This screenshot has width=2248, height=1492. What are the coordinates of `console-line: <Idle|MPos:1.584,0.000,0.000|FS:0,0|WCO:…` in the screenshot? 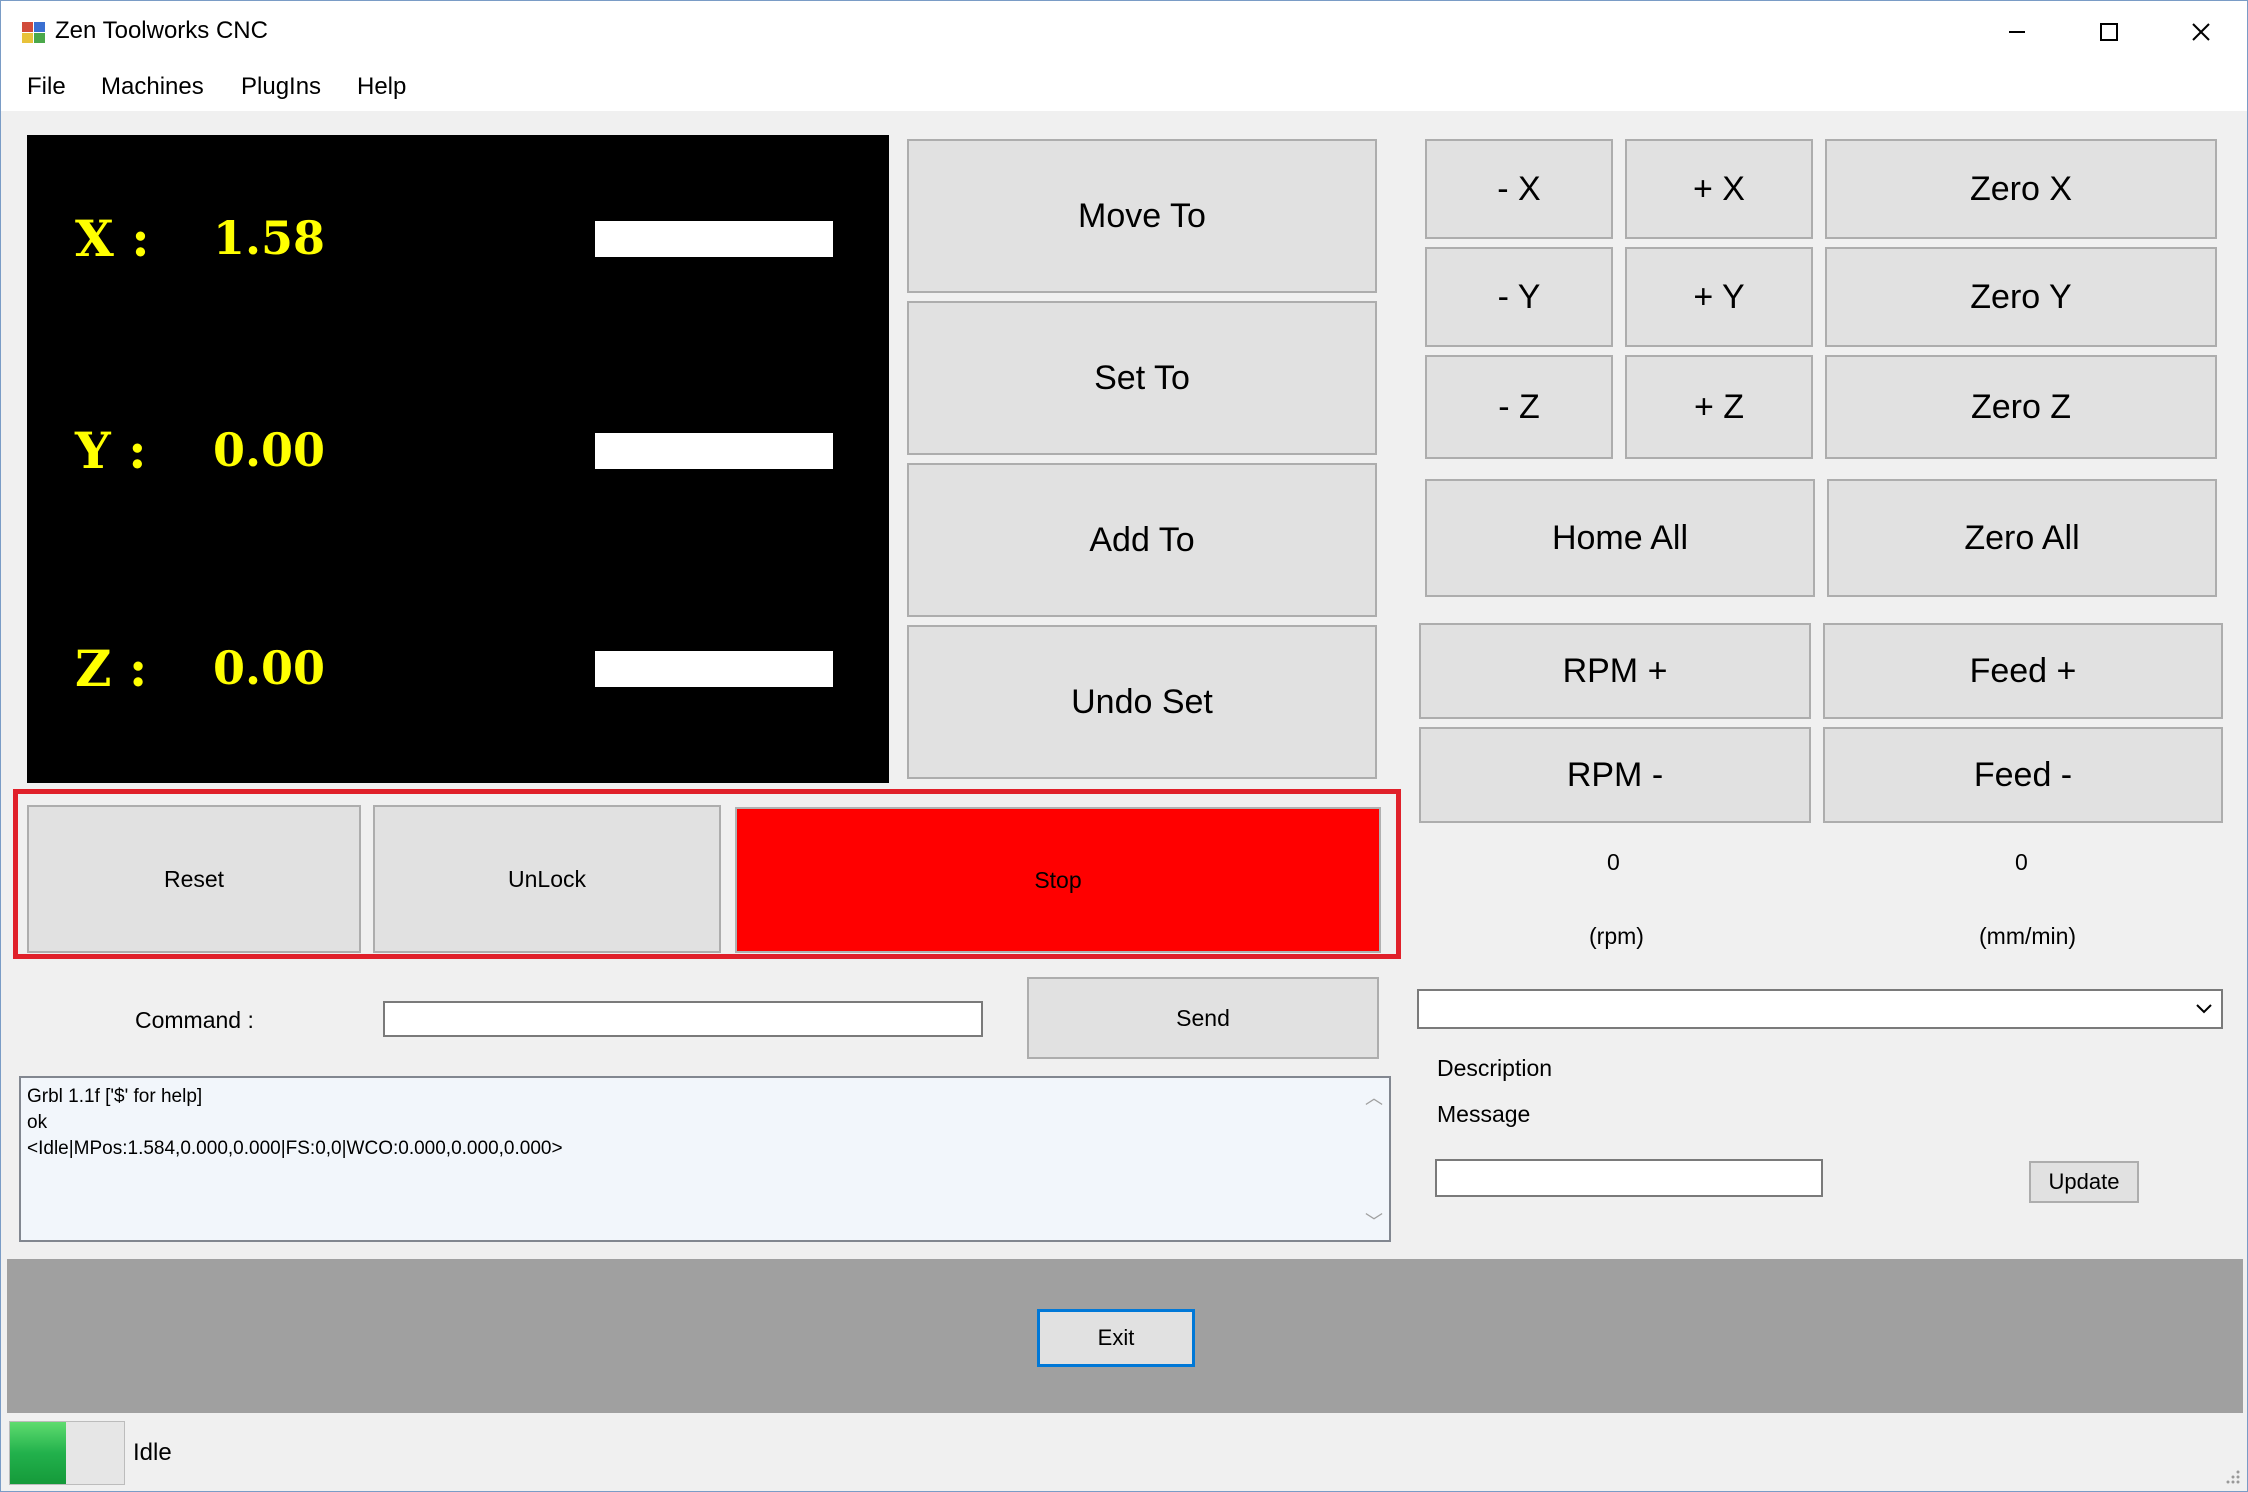 It's located at (295, 1148).